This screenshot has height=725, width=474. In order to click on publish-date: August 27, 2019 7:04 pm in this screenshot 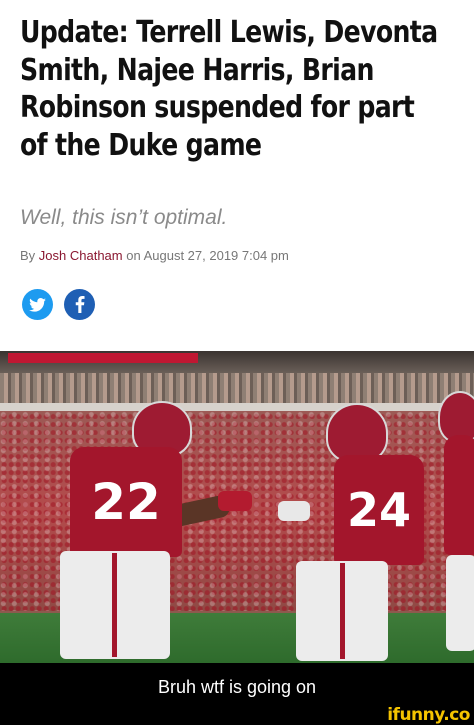, I will do `click(216, 255)`.